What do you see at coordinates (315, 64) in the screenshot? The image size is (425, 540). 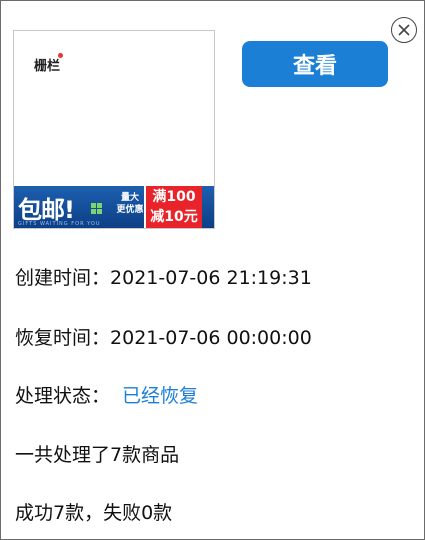 I see `view-button: 查看` at bounding box center [315, 64].